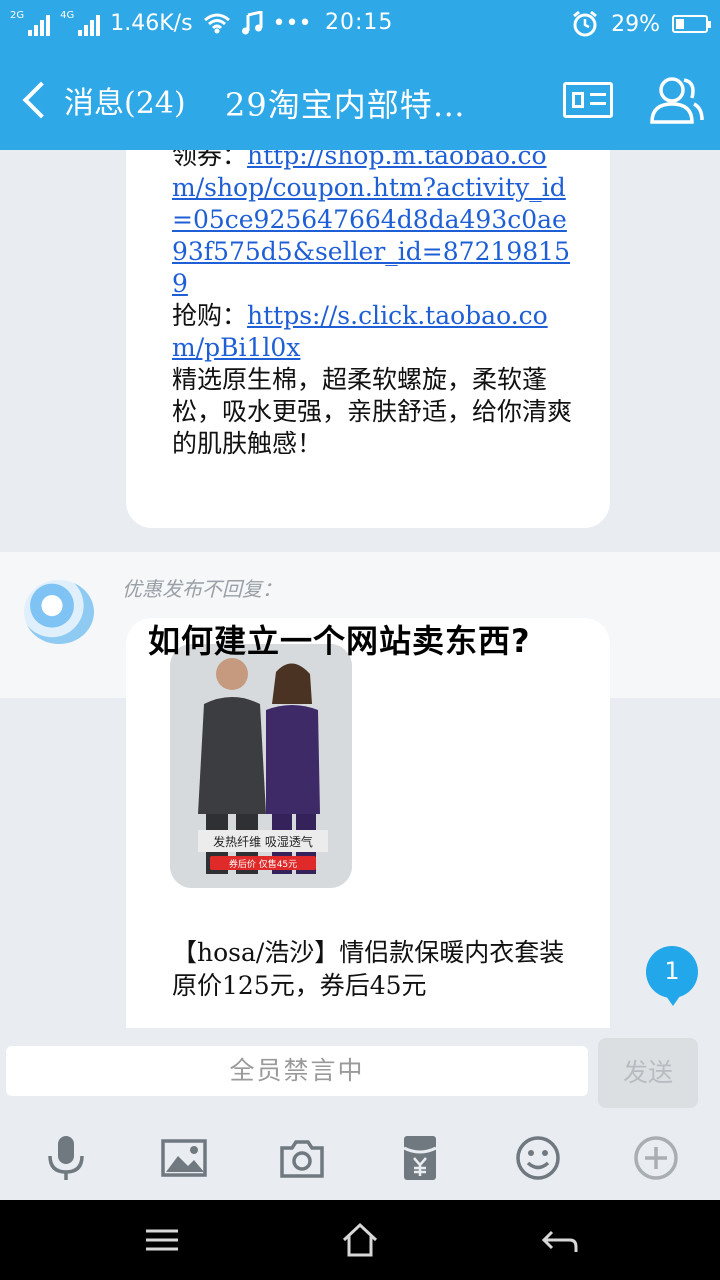 This screenshot has width=720, height=1280. I want to click on svg-text: 发热纤维 吸湿透气, so click(263, 841).